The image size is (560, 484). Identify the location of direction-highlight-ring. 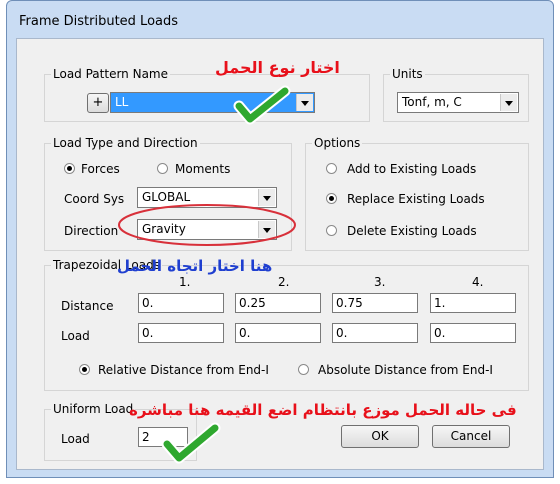
(207, 225).